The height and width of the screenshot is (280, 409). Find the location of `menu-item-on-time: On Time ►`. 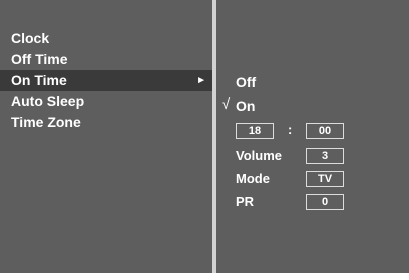

menu-item-on-time: On Time ► is located at coordinates (106, 80).